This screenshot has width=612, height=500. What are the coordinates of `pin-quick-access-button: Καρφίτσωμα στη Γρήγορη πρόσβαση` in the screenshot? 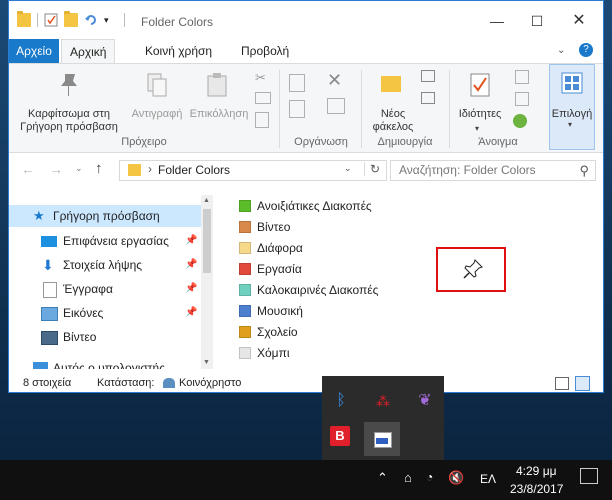 It's located at (69, 121).